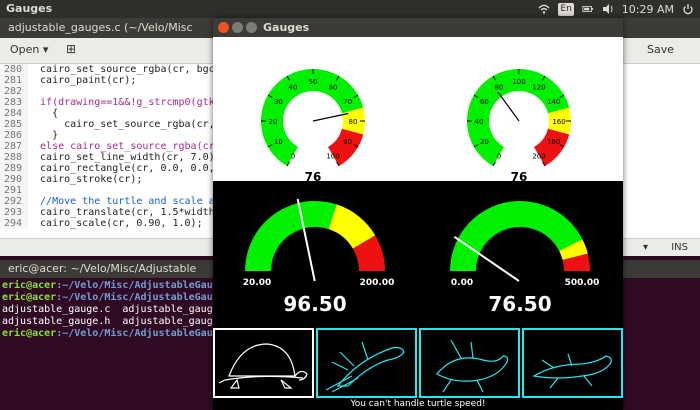 The image size is (700, 410). I want to click on line-number: 280, so click(14, 69).